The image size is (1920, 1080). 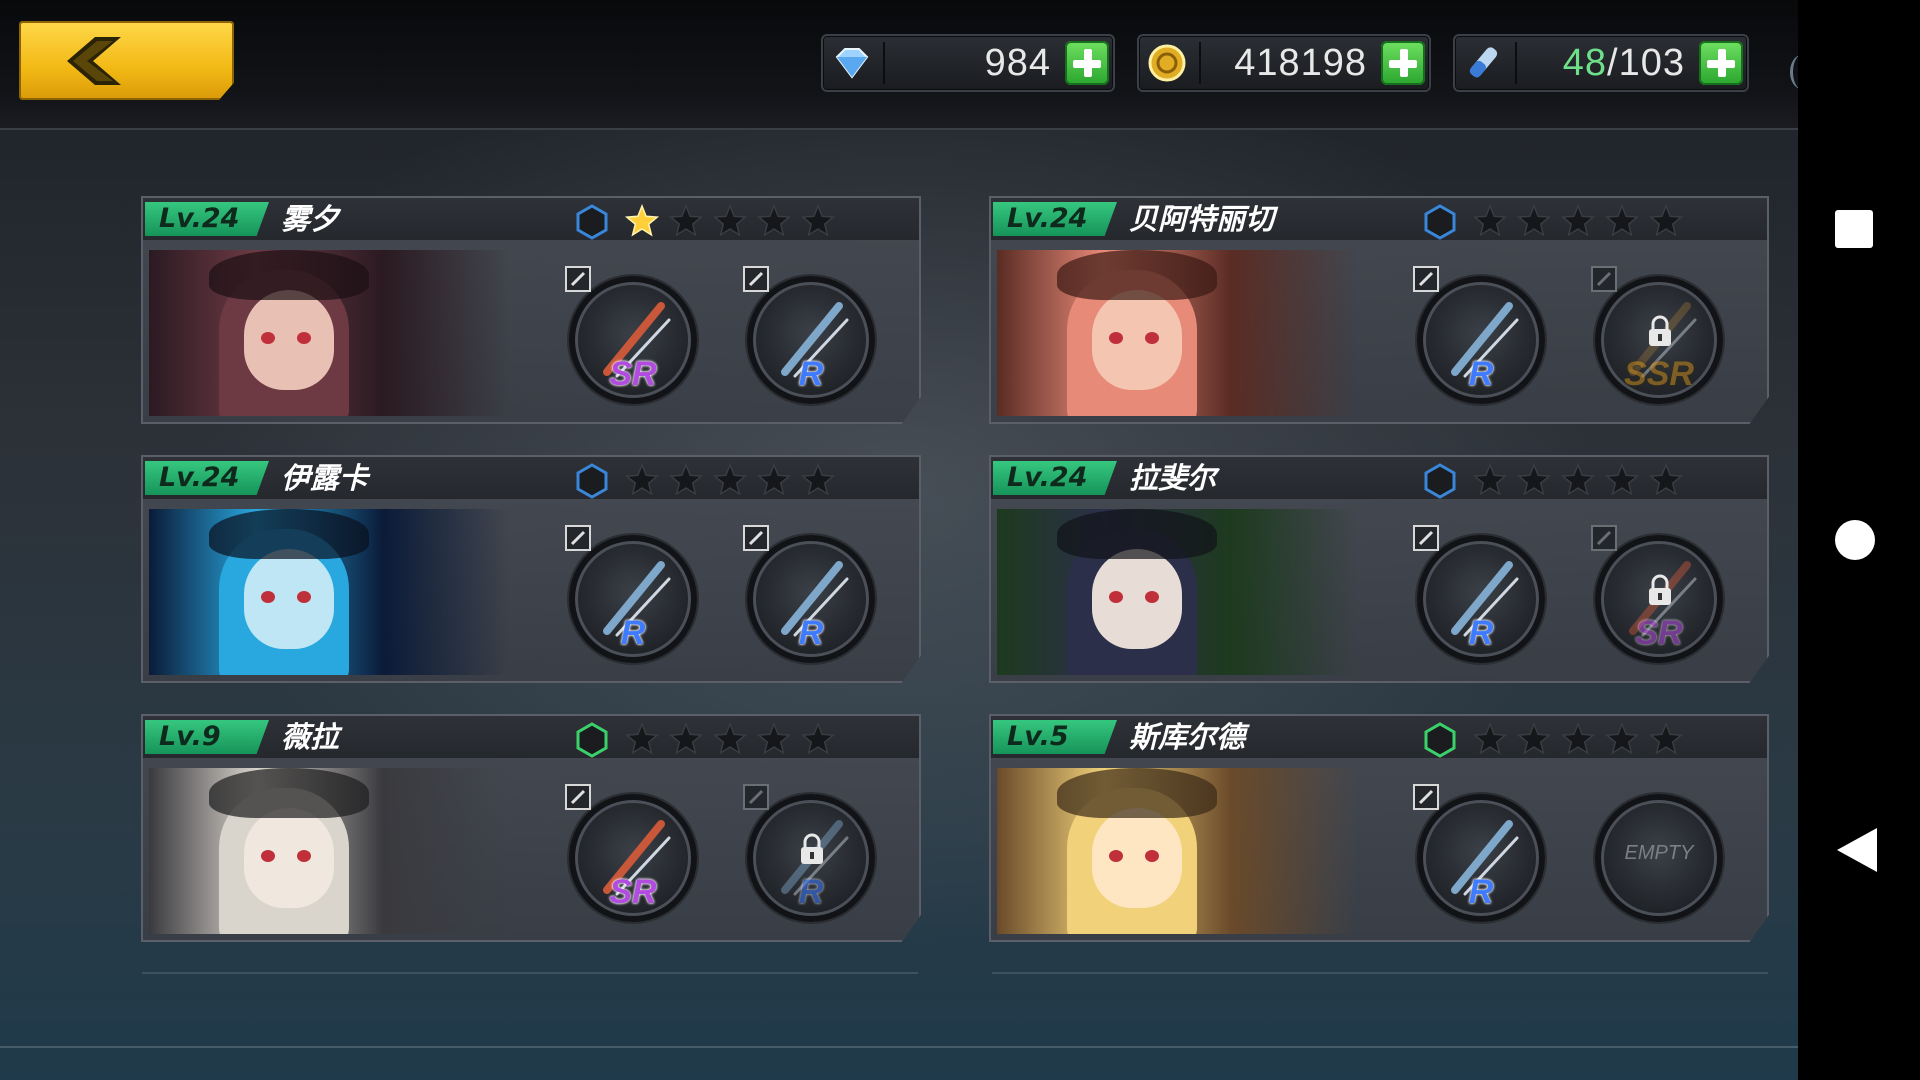 I want to click on character-card: Lv.24 雾夕 SR R, so click(x=531, y=310).